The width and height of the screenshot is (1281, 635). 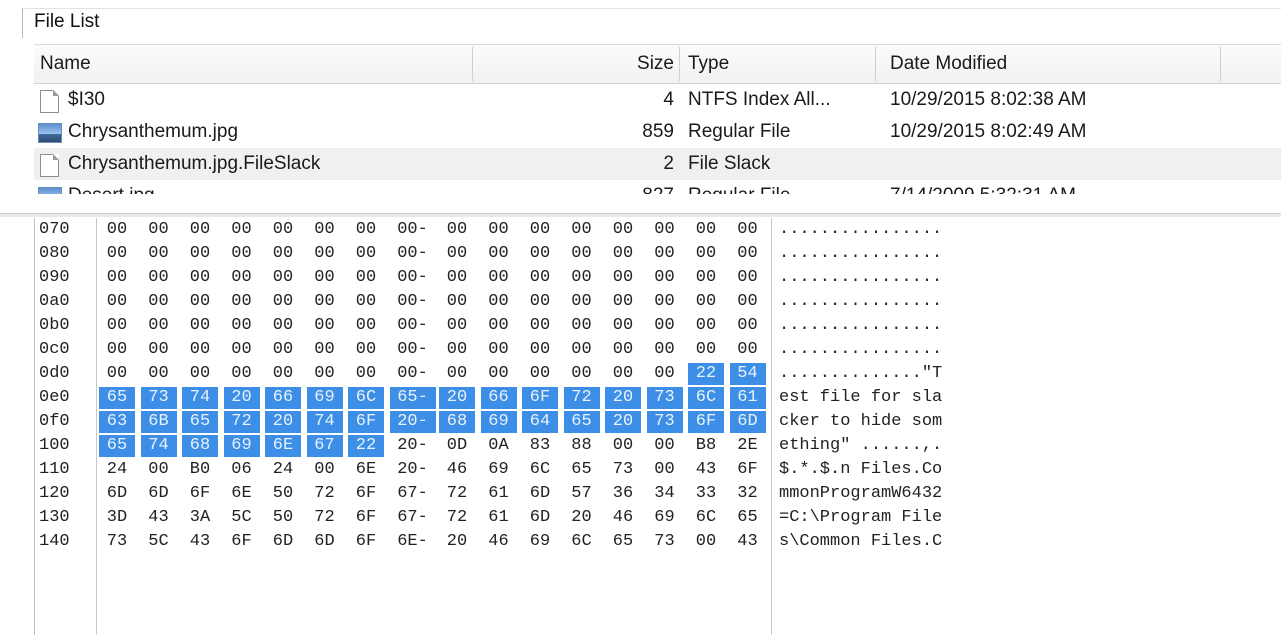 What do you see at coordinates (747, 398) in the screenshot?
I see `hex-byte: 61` at bounding box center [747, 398].